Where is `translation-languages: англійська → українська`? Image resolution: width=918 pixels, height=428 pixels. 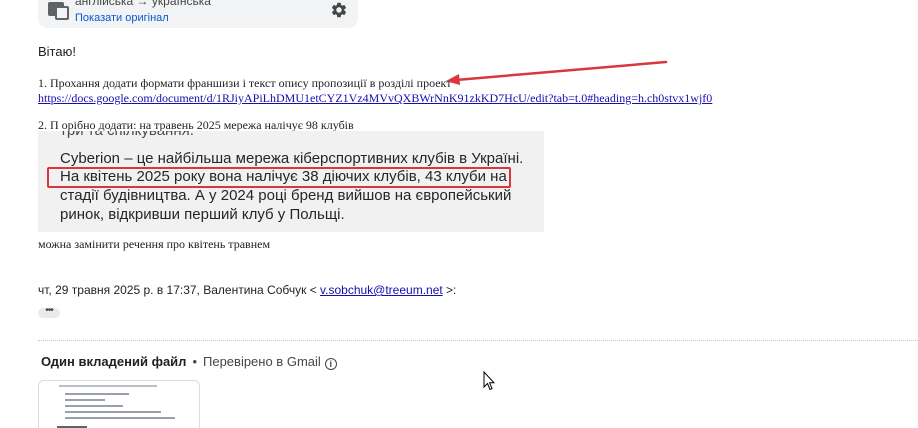 translation-languages: англійська → українська is located at coordinates (143, 4).